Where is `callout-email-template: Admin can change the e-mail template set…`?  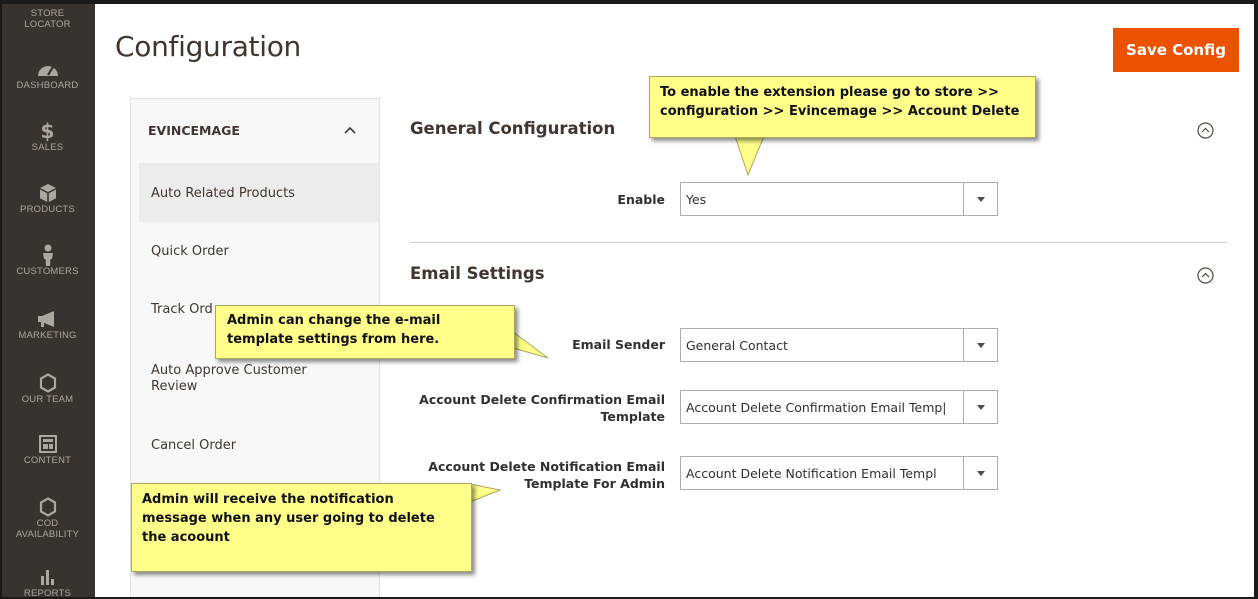
callout-email-template: Admin can change the e-mail template set… is located at coordinates (365, 332).